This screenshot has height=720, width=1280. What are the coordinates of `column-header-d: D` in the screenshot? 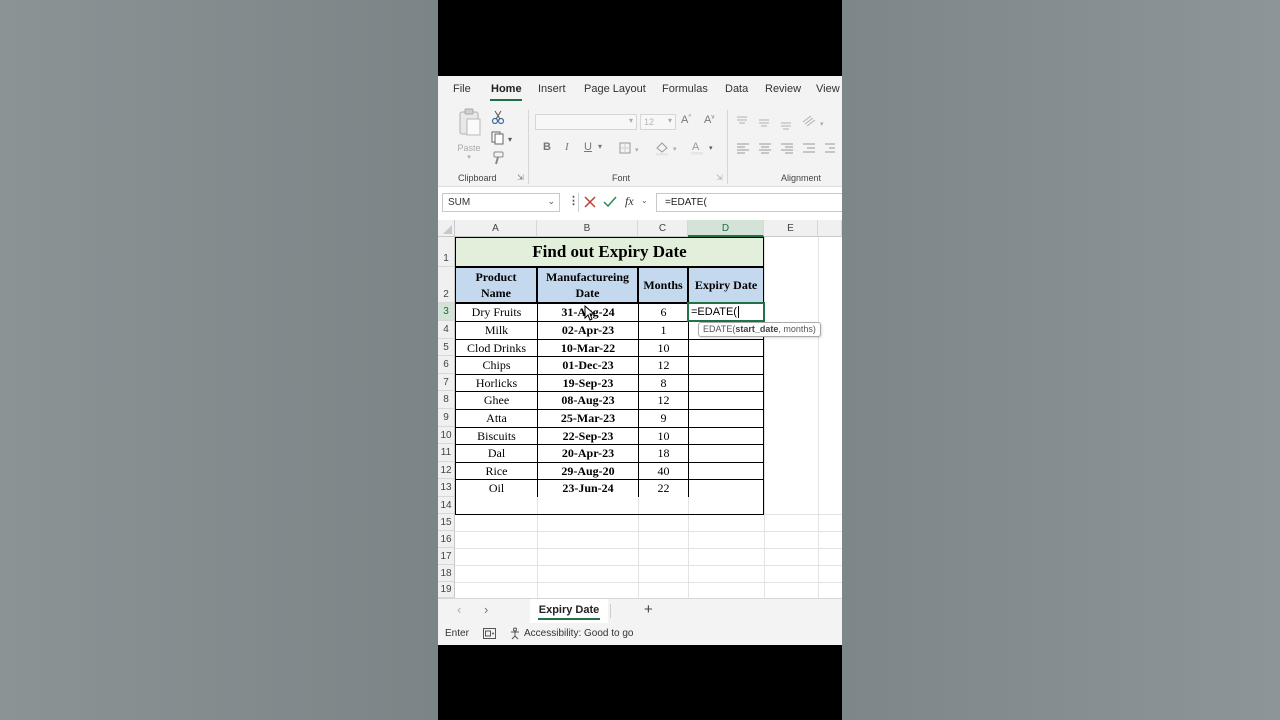 It's located at (726, 228).